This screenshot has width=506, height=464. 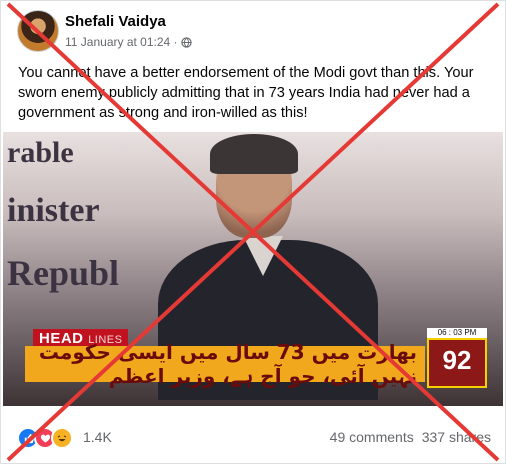 What do you see at coordinates (456, 437) in the screenshot?
I see `shares-count: 337 shares` at bounding box center [456, 437].